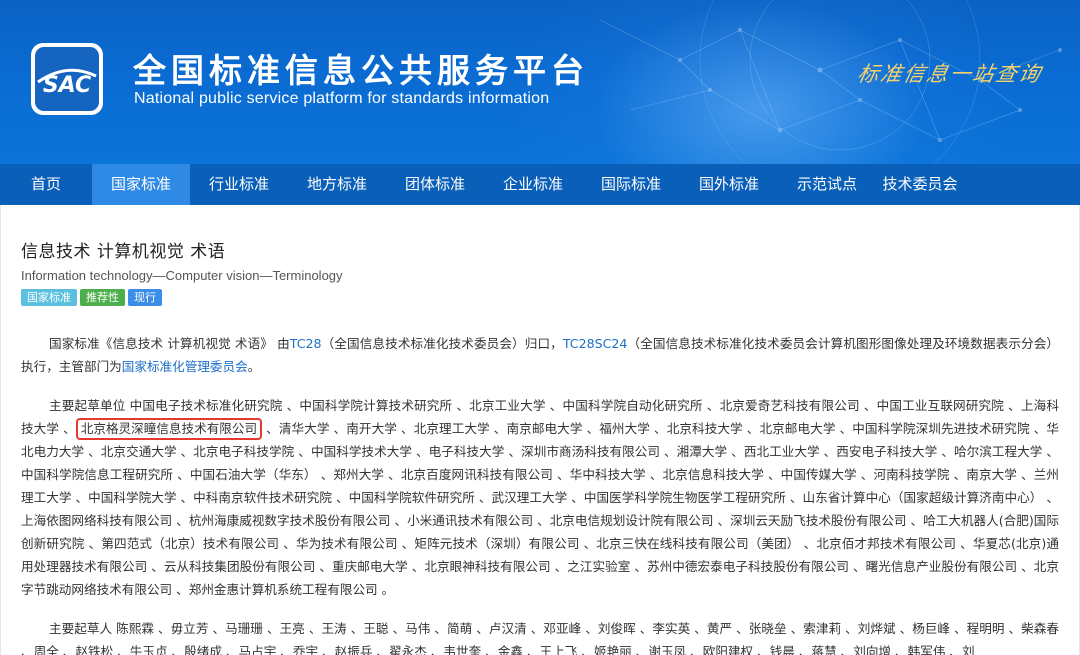  What do you see at coordinates (595, 343) in the screenshot?
I see `tc28sc24-link: TC28SC24` at bounding box center [595, 343].